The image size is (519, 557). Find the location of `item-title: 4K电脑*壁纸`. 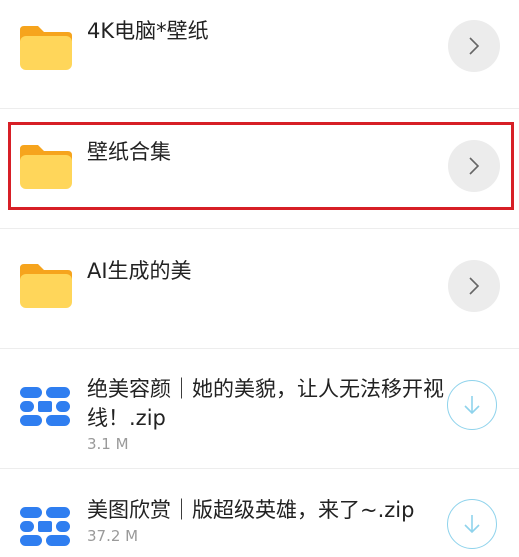

item-title: 4K电脑*壁纸 is located at coordinates (148, 31).